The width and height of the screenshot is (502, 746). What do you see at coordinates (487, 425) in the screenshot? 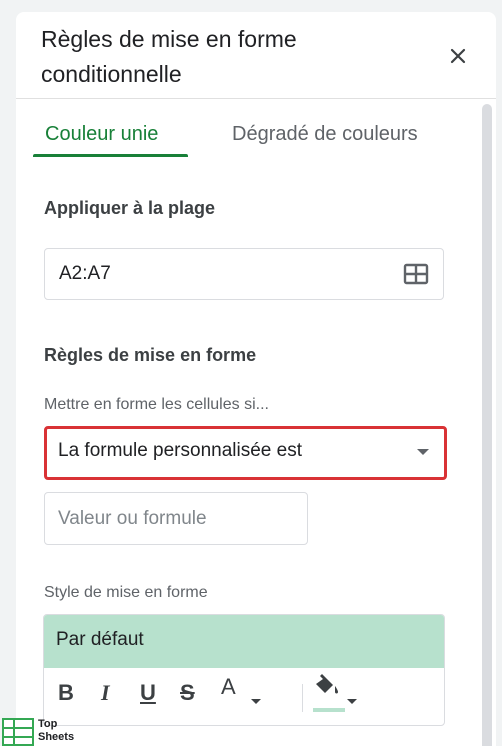
I see `panel-scrollbar` at bounding box center [487, 425].